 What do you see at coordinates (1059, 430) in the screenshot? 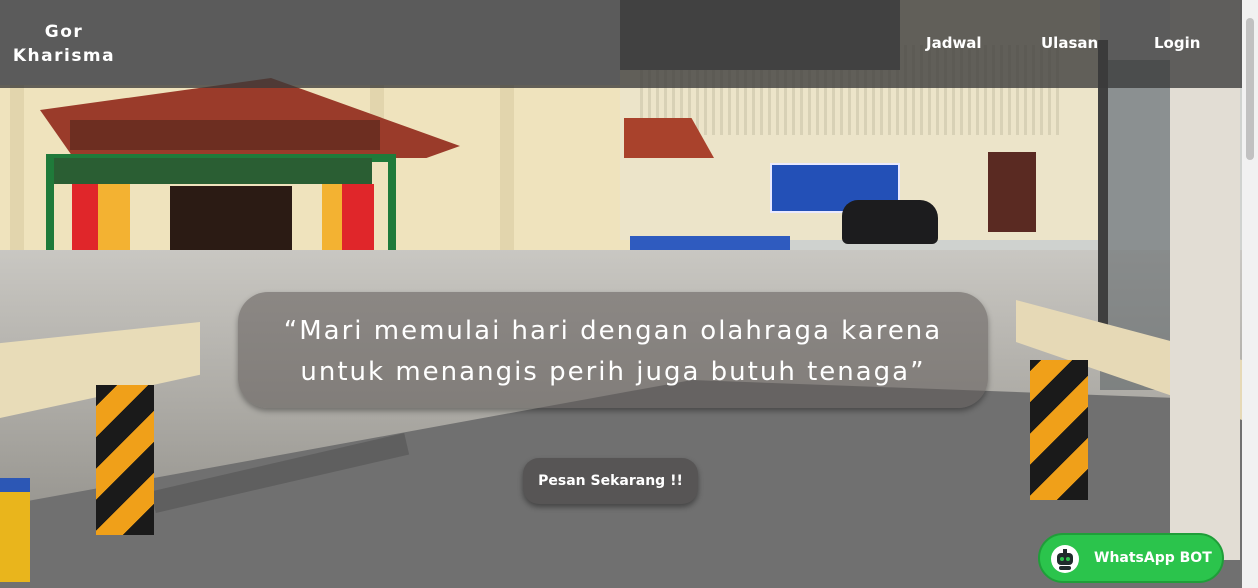
I see `striped-post-right` at bounding box center [1059, 430].